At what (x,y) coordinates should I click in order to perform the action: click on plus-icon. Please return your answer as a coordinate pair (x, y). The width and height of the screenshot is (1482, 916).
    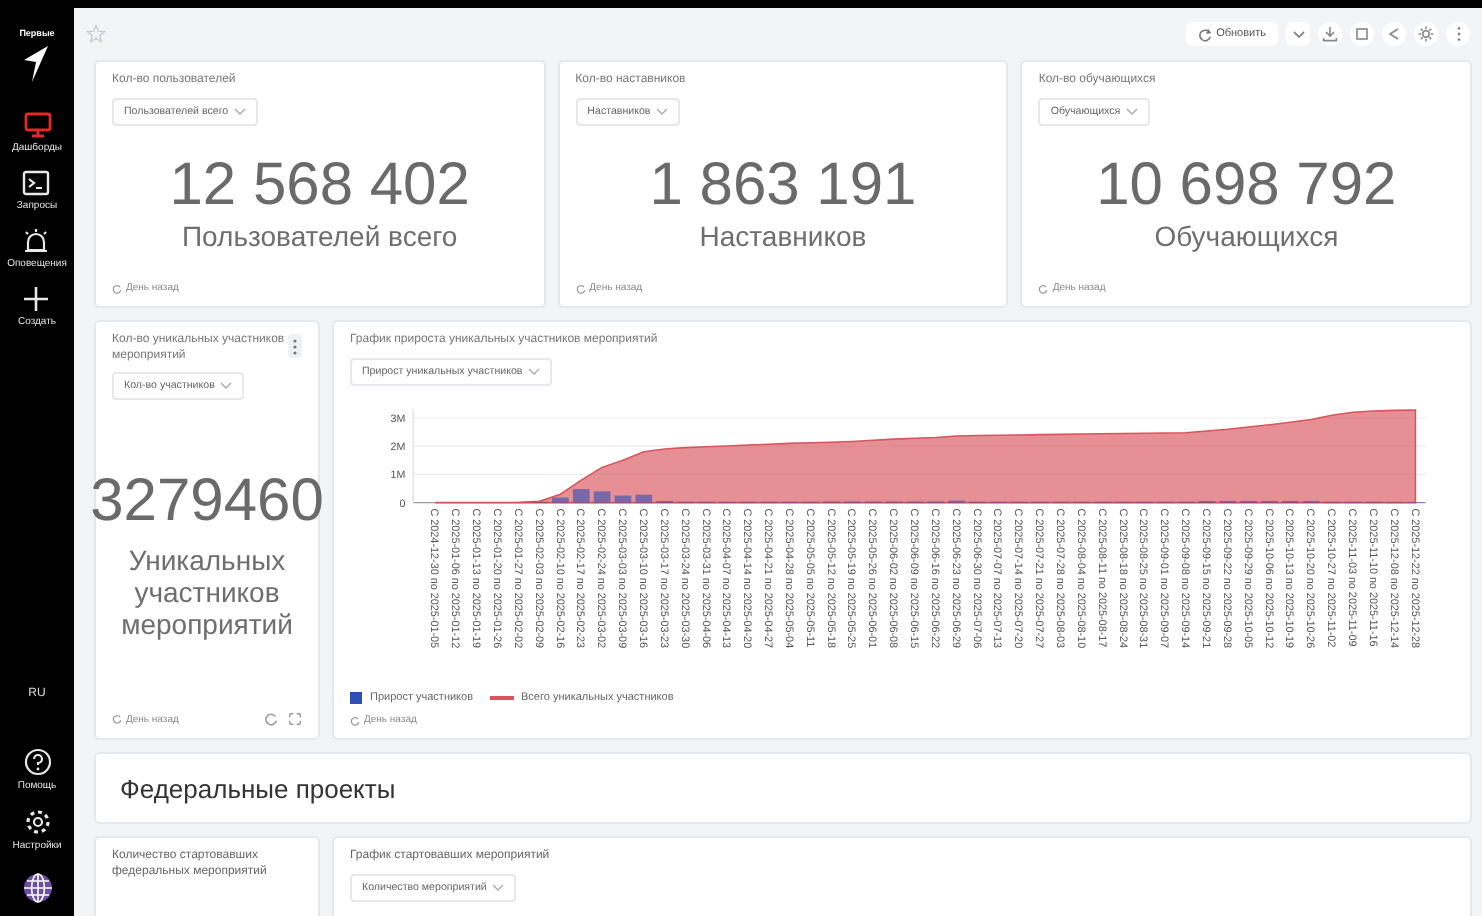
    Looking at the image, I should click on (36, 299).